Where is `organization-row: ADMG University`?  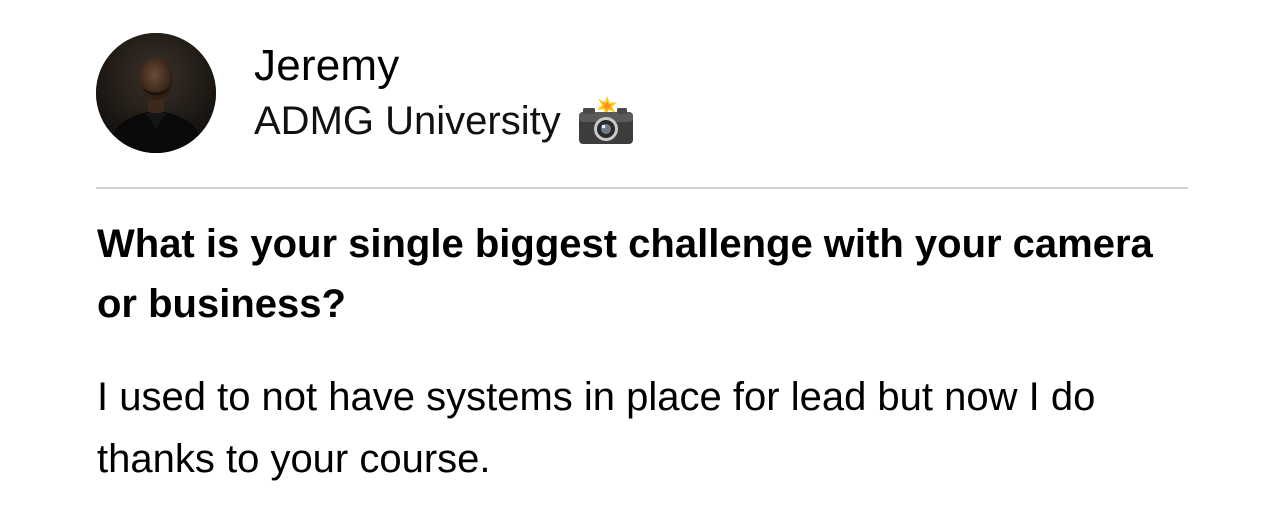 organization-row: ADMG University is located at coordinates (444, 121).